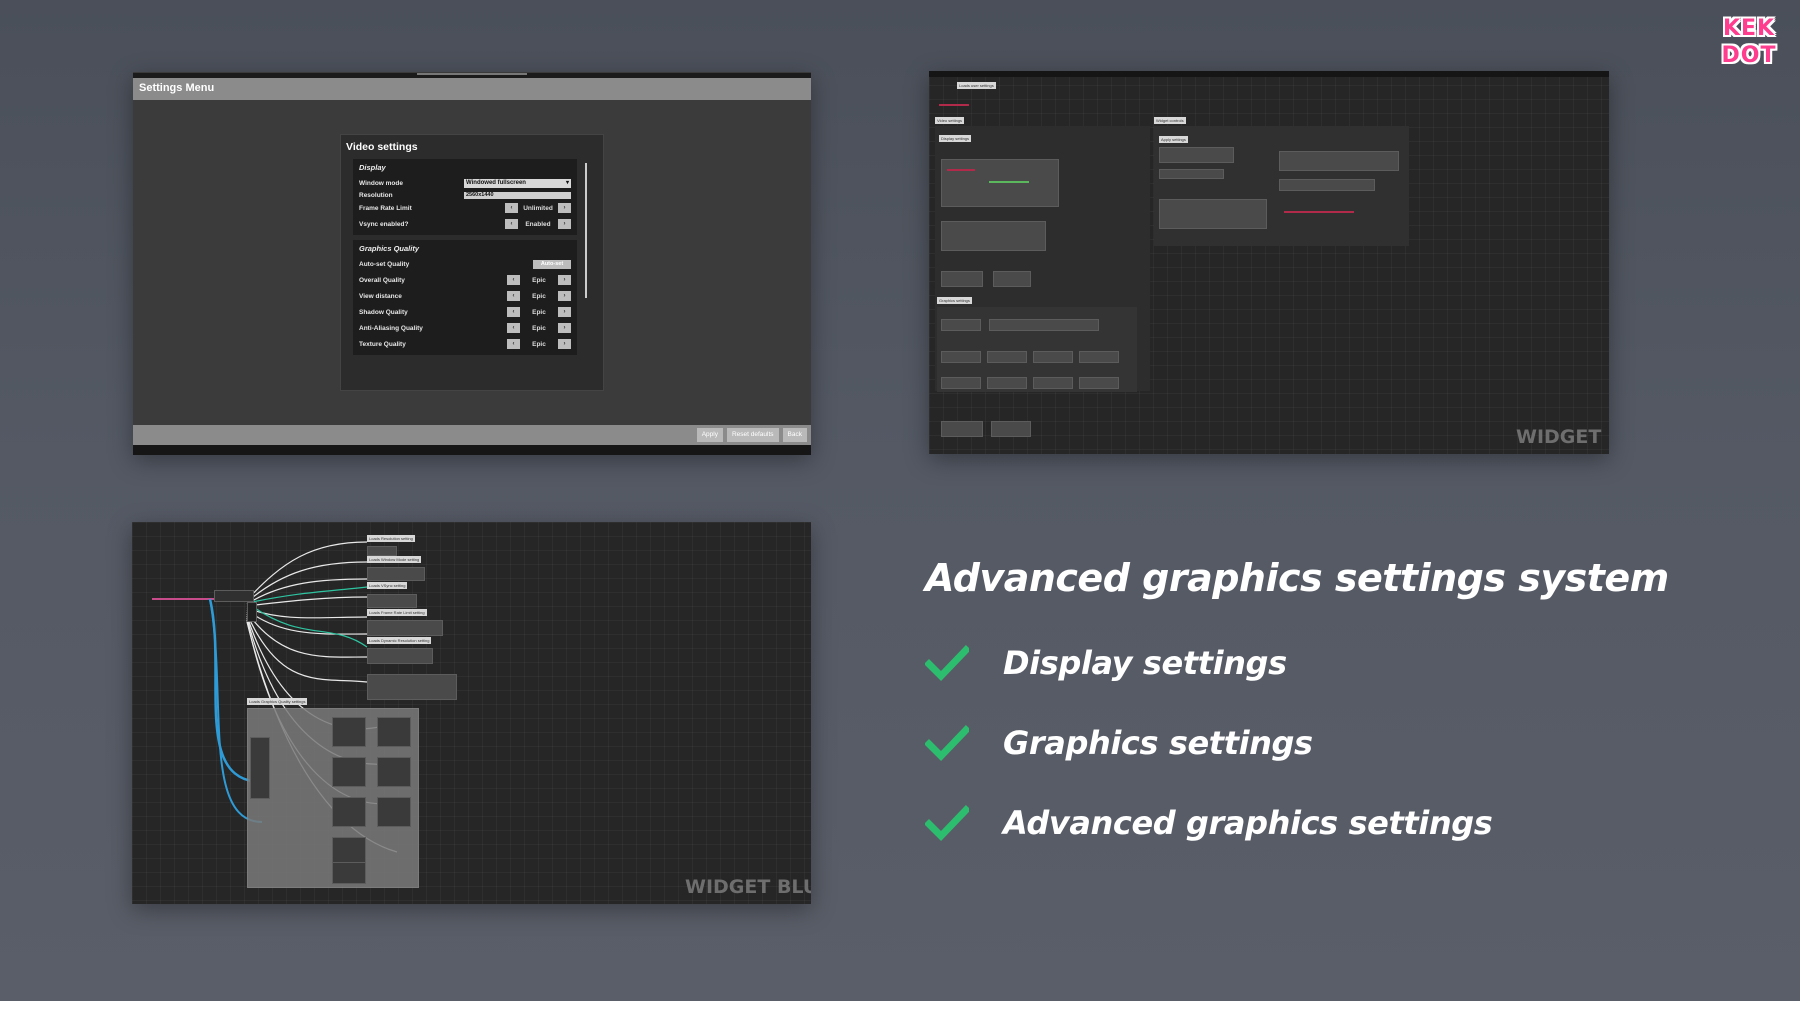 The image size is (1800, 1013). What do you see at coordinates (1749, 46) in the screenshot?
I see `kekdot-logo: KEK DOT` at bounding box center [1749, 46].